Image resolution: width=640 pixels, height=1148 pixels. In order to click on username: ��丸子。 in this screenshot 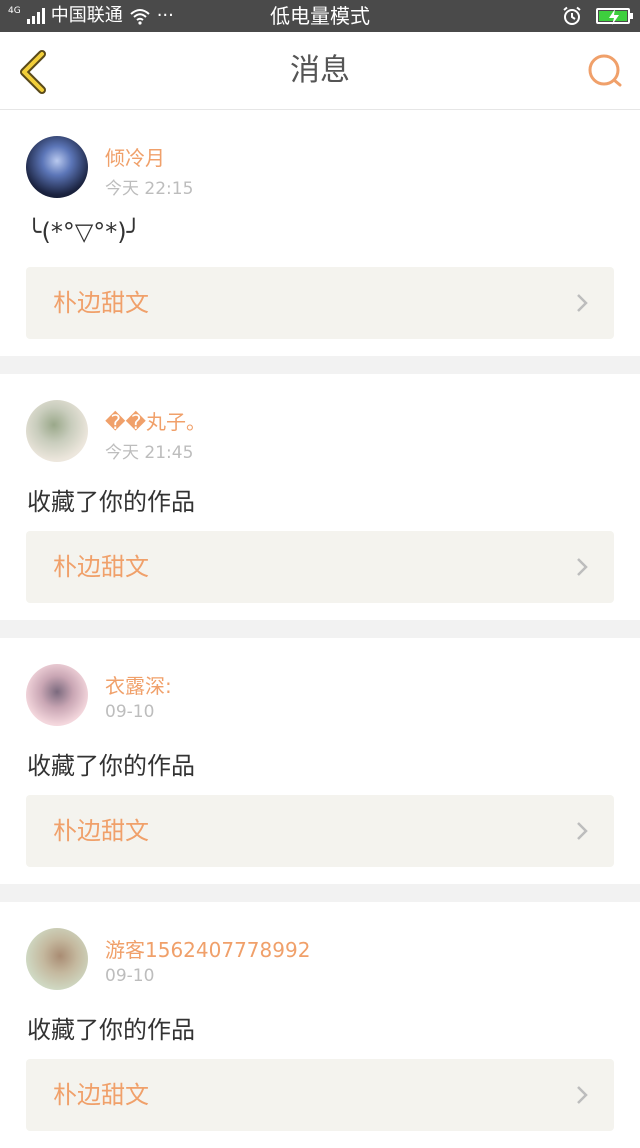, I will do `click(155, 420)`.